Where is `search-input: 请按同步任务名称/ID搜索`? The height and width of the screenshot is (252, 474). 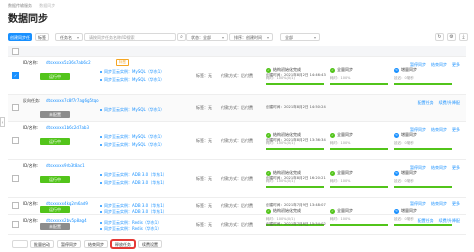 search-input: 请按同步任务名称/ID搜索 is located at coordinates (130, 37).